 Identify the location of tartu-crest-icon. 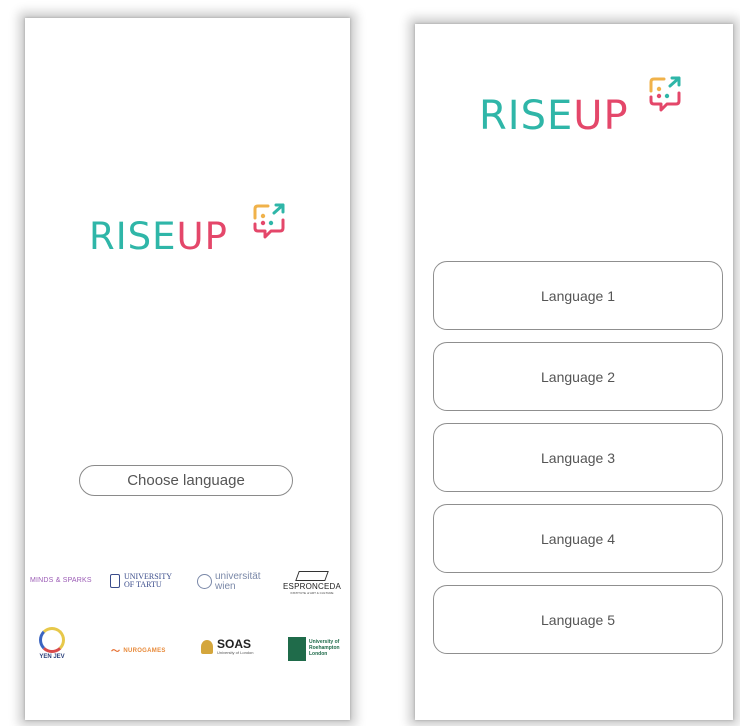
(115, 581).